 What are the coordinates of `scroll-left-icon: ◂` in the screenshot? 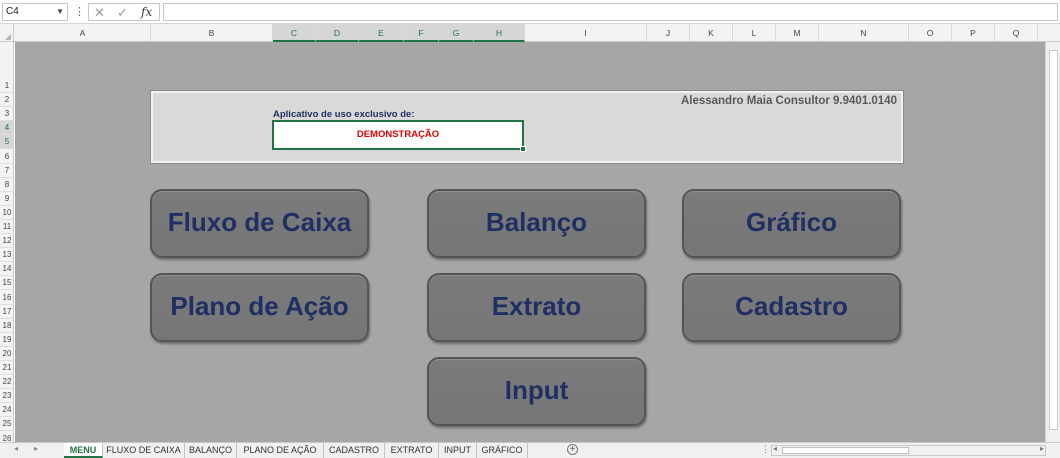 It's located at (775, 448).